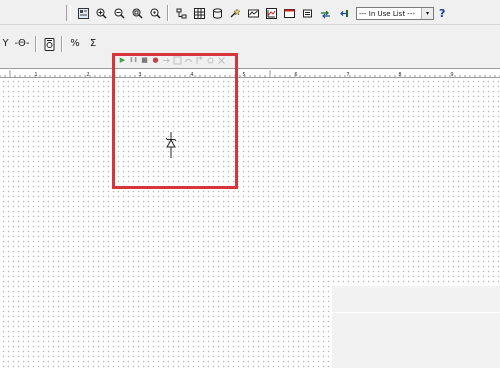 The height and width of the screenshot is (368, 500). I want to click on percent-icon: %, so click(75, 44).